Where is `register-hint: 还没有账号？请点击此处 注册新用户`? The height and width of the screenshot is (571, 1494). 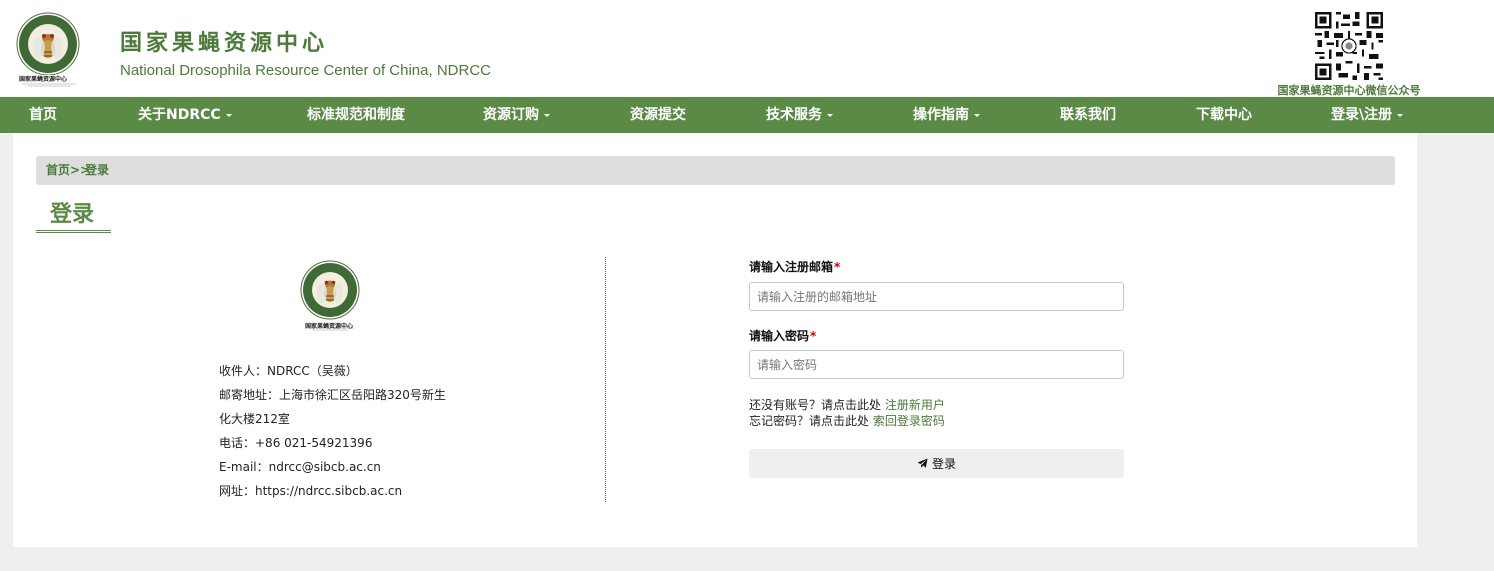 register-hint: 还没有账号？请点击此处 注册新用户 is located at coordinates (847, 404).